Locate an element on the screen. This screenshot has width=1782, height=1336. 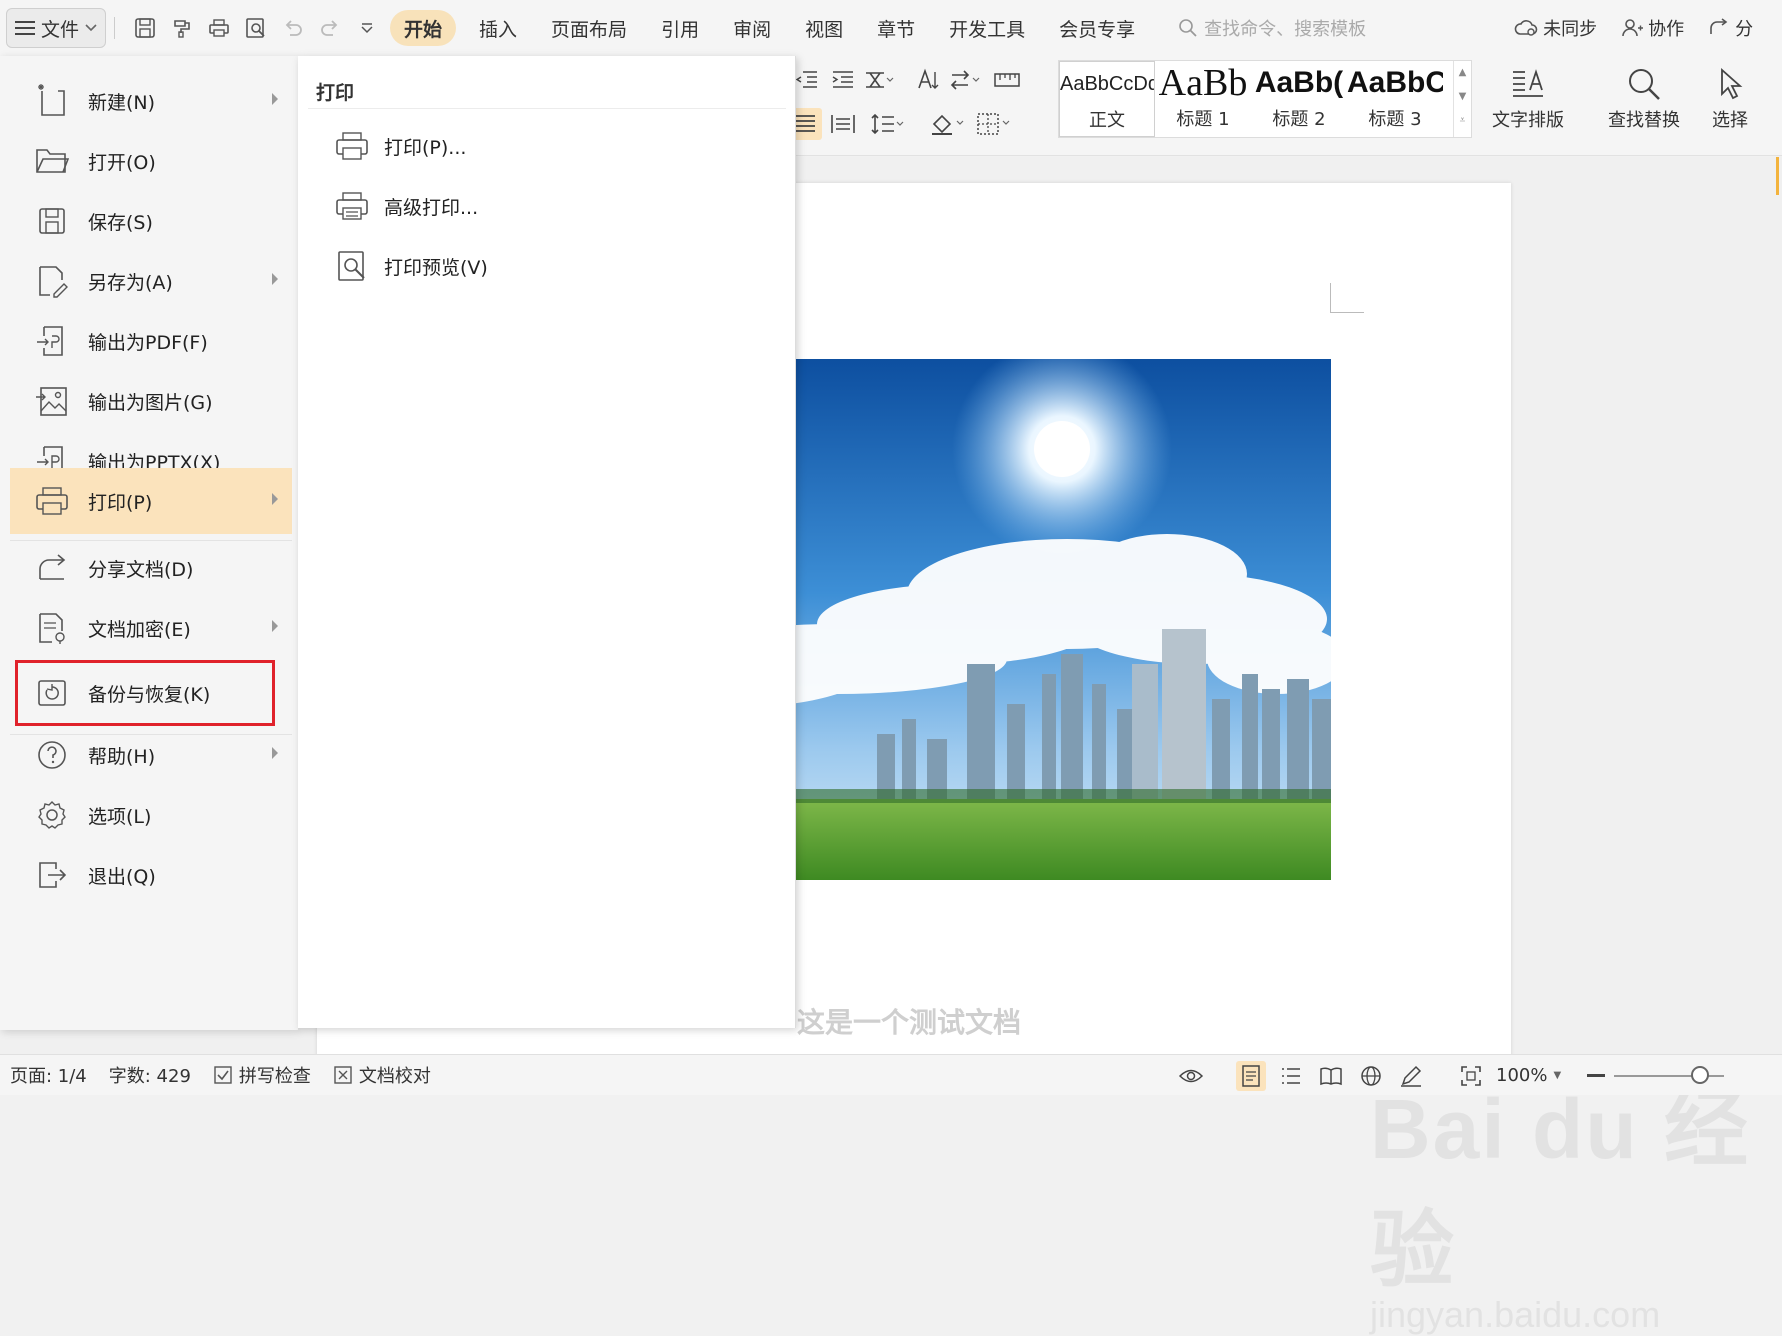
print-item-label: 打印预览(V) is located at coordinates (436, 267).